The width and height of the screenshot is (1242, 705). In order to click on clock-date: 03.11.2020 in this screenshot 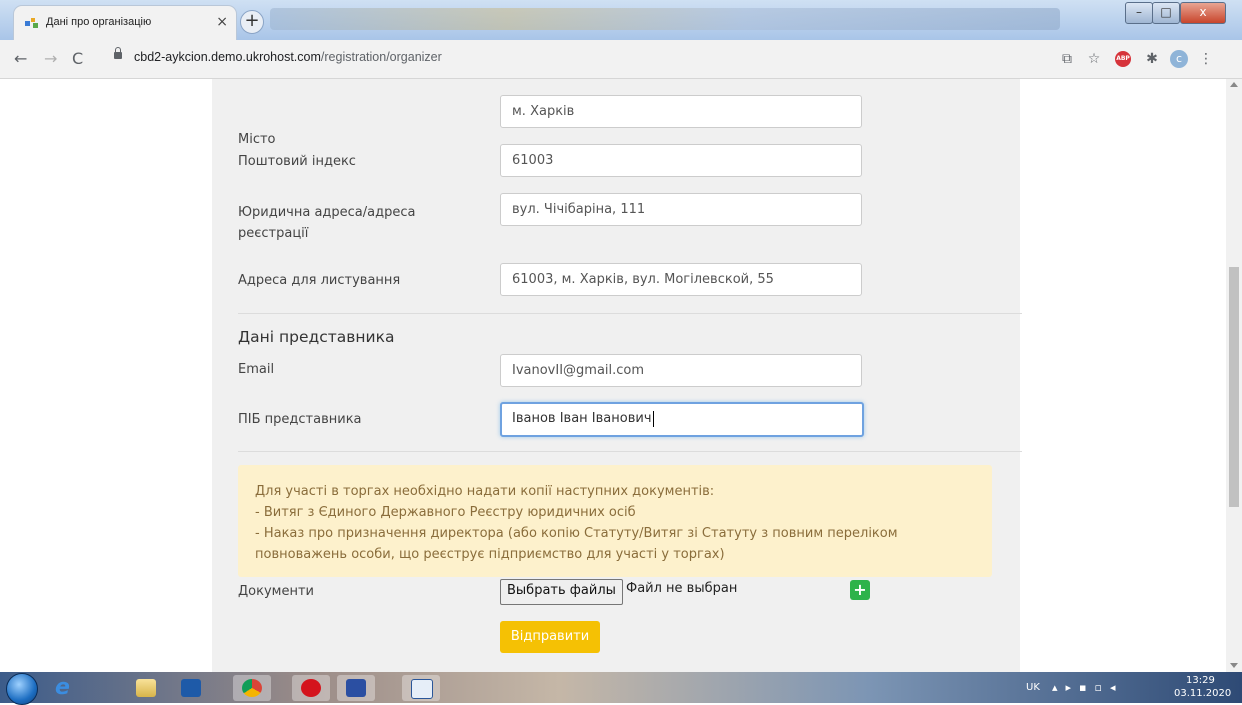, I will do `click(1202, 693)`.